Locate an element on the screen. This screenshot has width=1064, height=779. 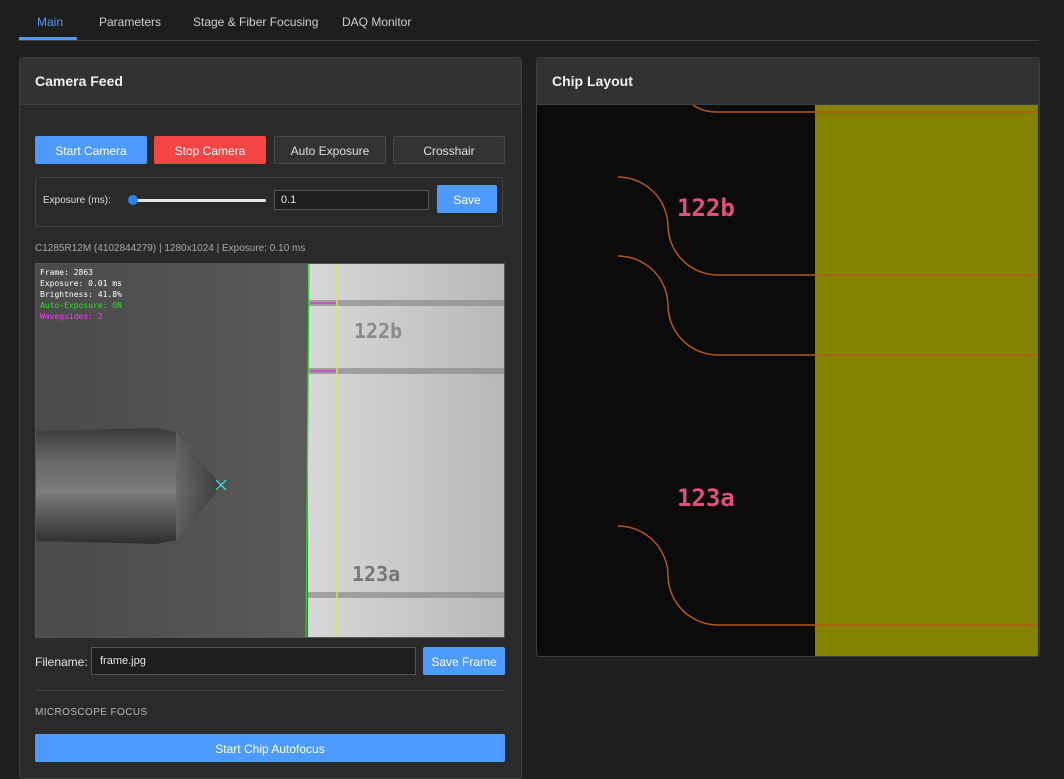
filename-input is located at coordinates (253, 661).